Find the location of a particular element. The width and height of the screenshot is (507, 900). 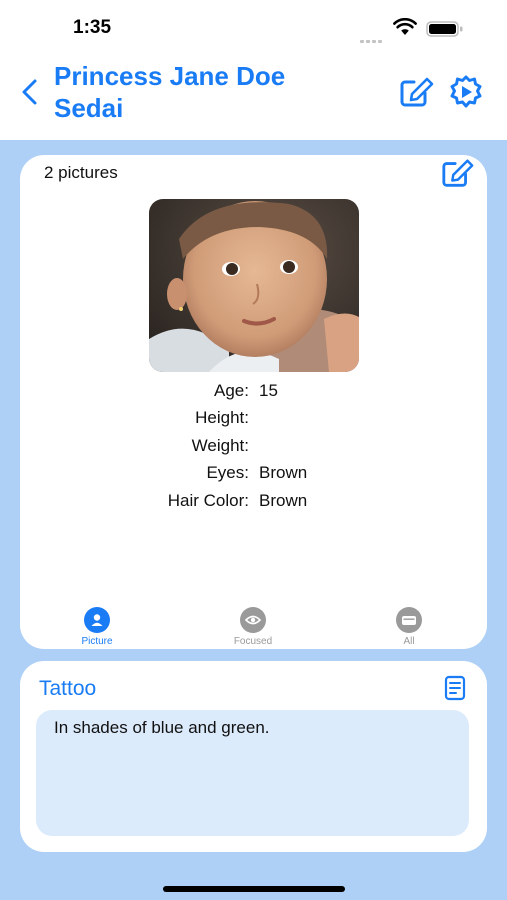

detail-label: Age: is located at coordinates (231, 390).